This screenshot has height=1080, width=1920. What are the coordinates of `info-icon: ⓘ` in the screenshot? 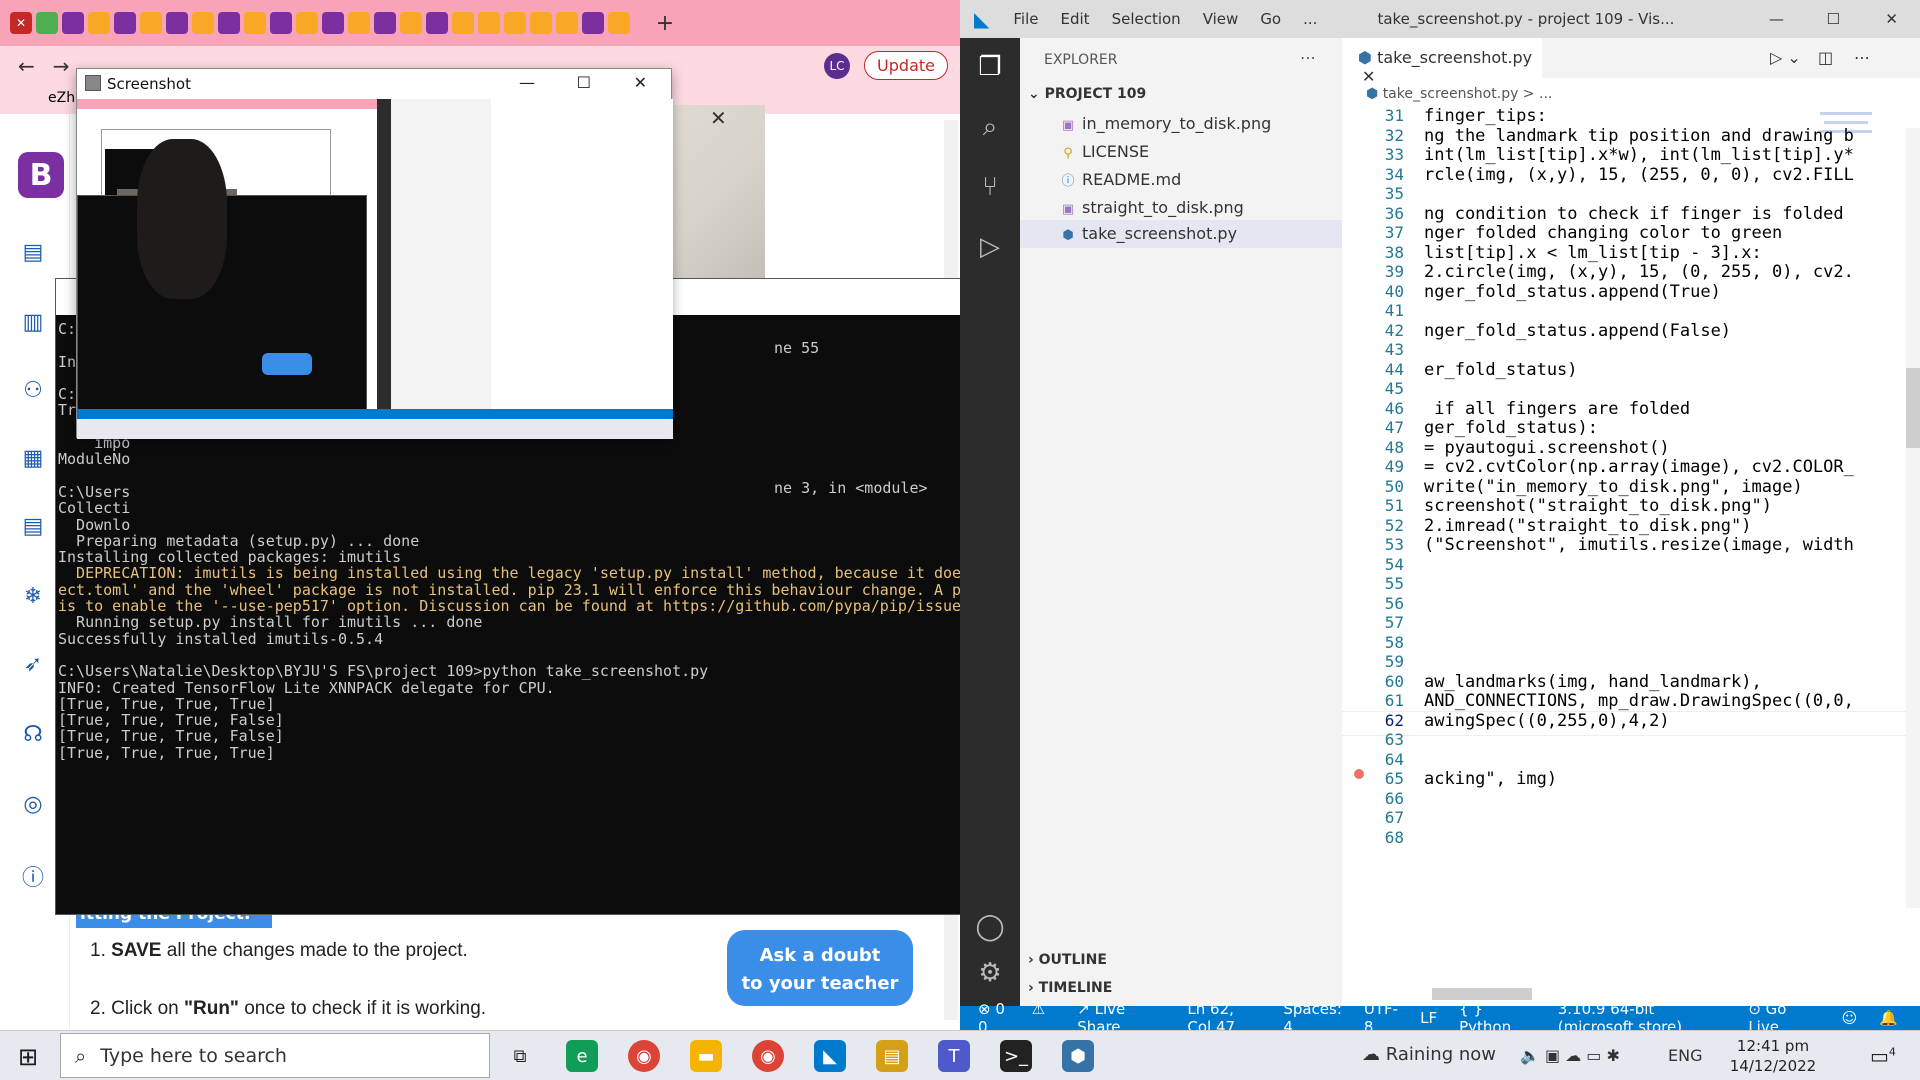 It's located at (33, 875).